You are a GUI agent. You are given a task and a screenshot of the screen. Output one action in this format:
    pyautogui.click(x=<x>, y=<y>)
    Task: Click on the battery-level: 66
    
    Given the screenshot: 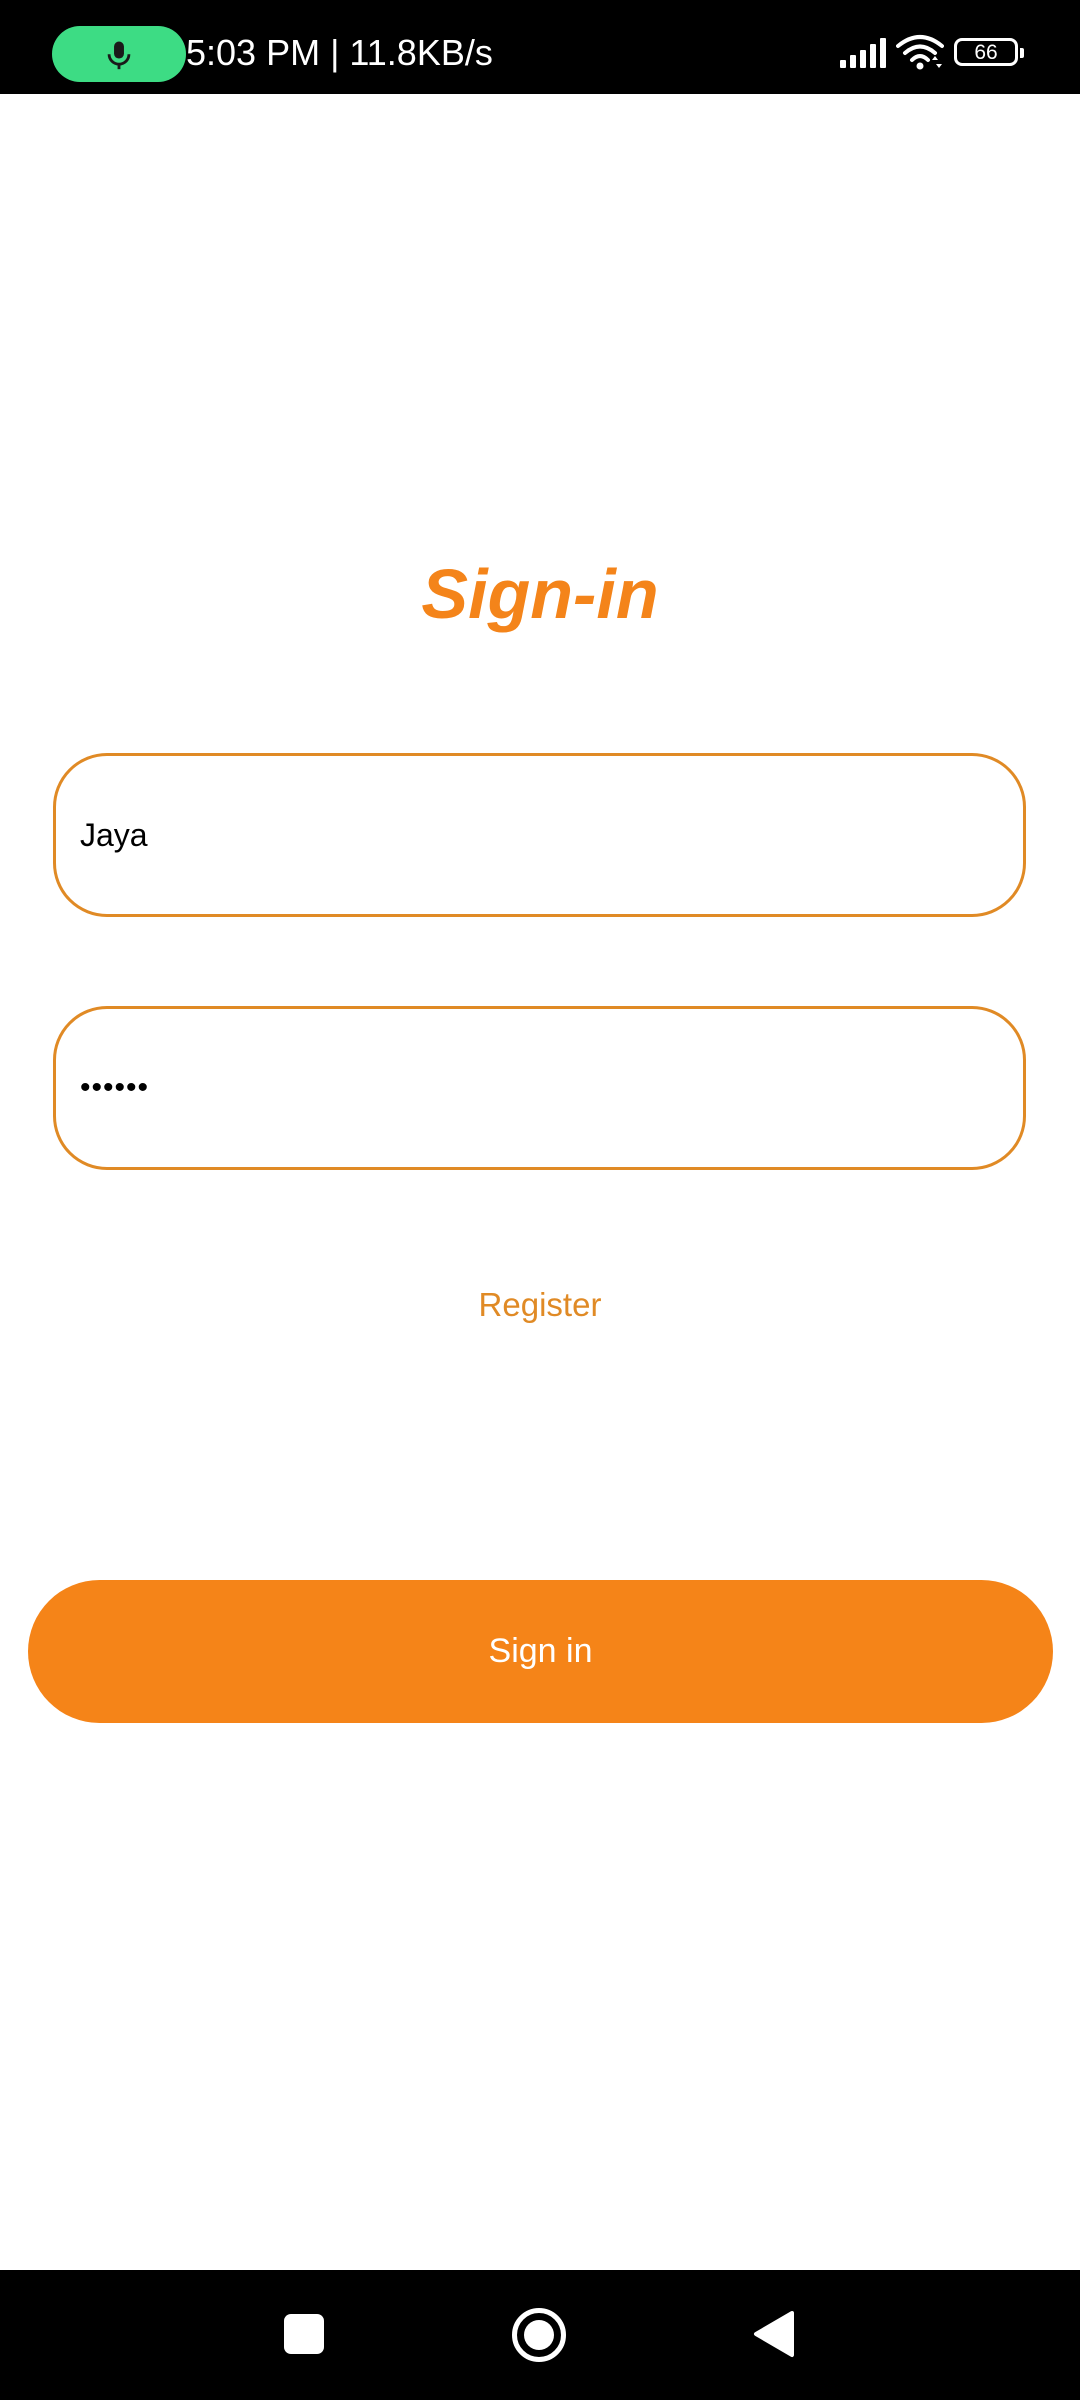 What is the action you would take?
    pyautogui.click(x=986, y=52)
    